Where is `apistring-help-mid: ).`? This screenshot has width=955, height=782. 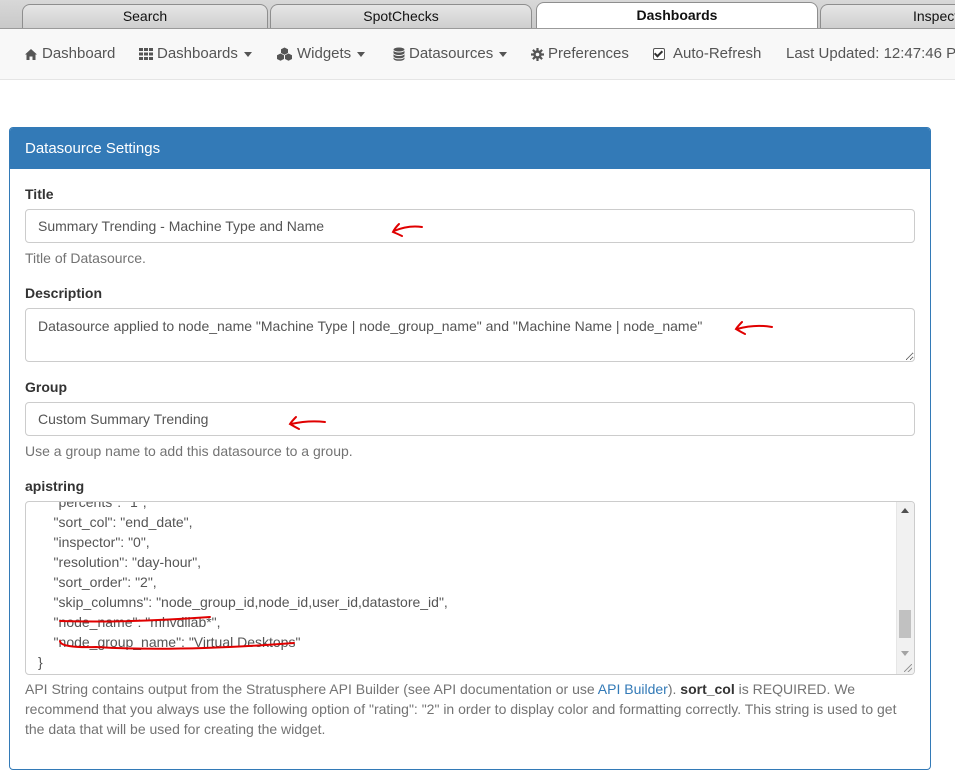 apistring-help-mid: ). is located at coordinates (674, 689).